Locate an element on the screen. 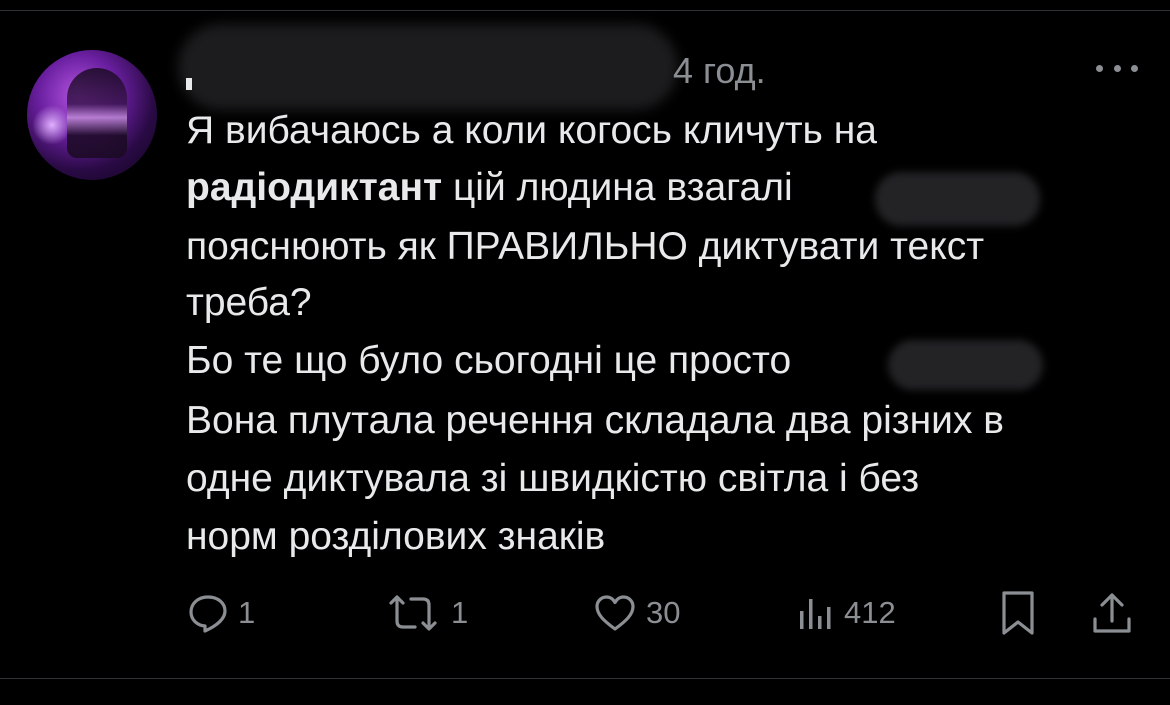 This screenshot has width=1170, height=705. post-text-line: одне диктувала зі швидкістю світла і без is located at coordinates (553, 478).